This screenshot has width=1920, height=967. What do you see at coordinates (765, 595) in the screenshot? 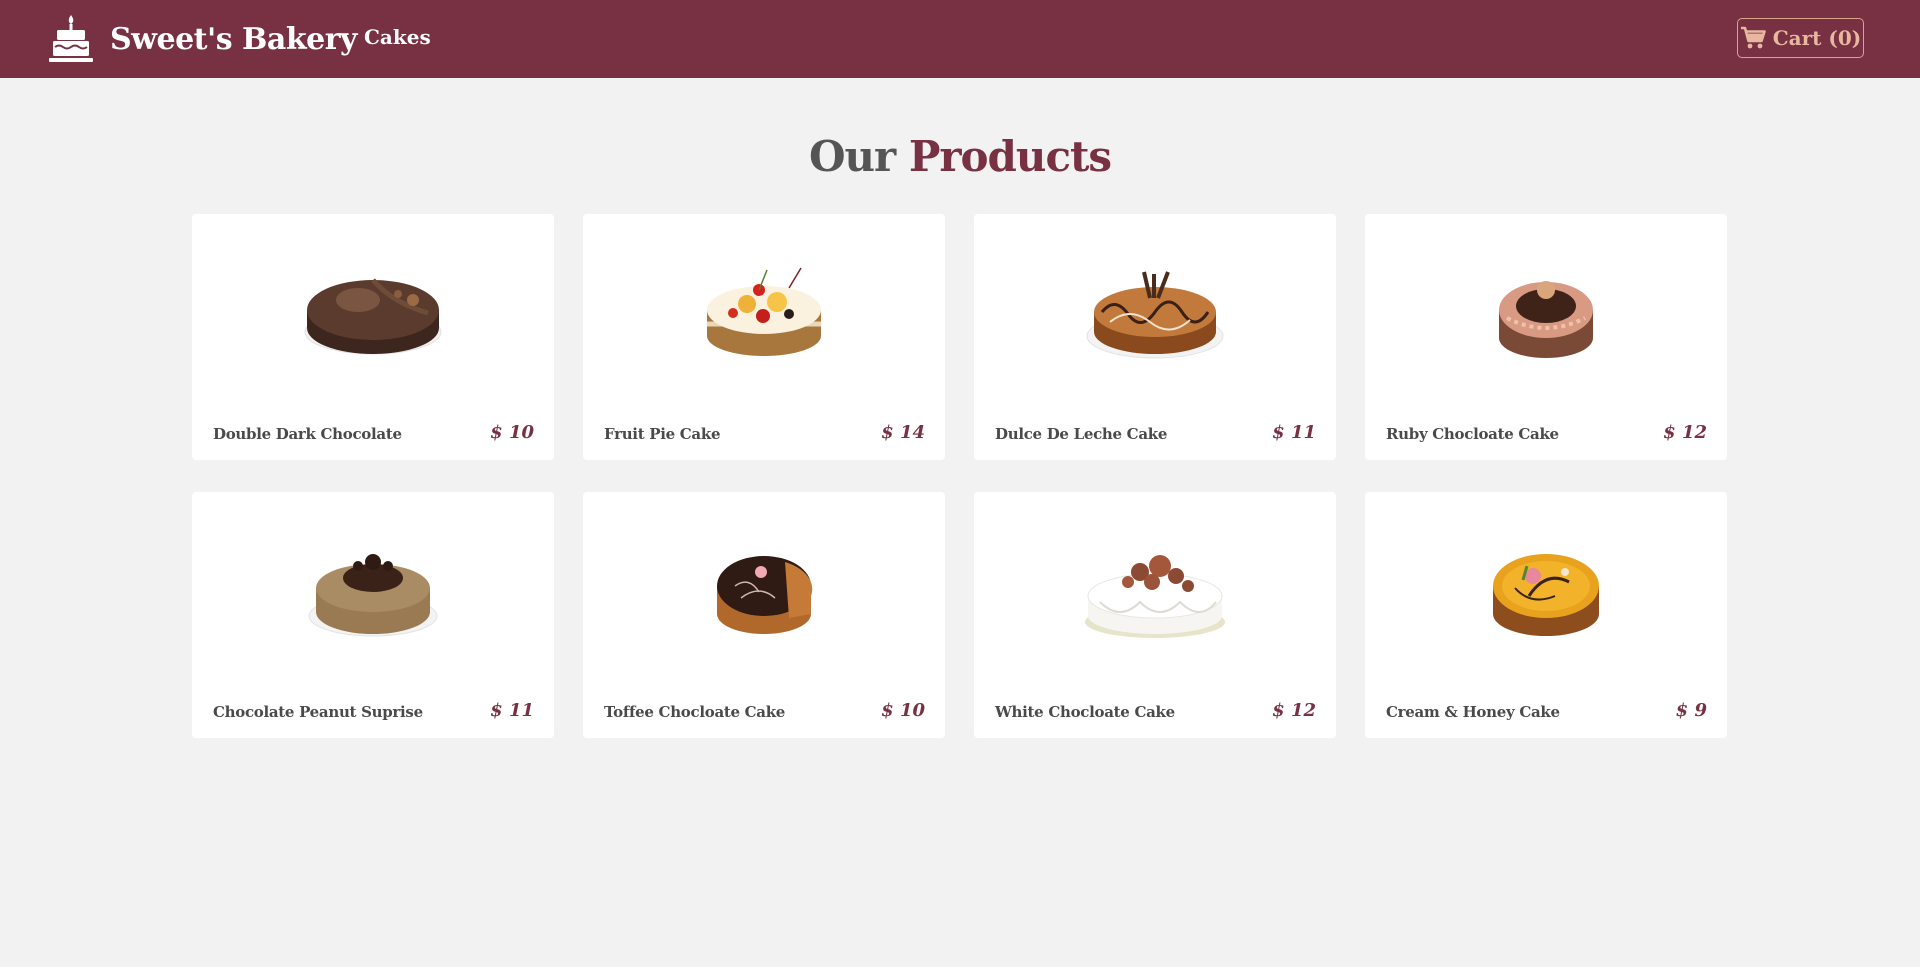
I see `toffee-chocolate-cake-image` at bounding box center [765, 595].